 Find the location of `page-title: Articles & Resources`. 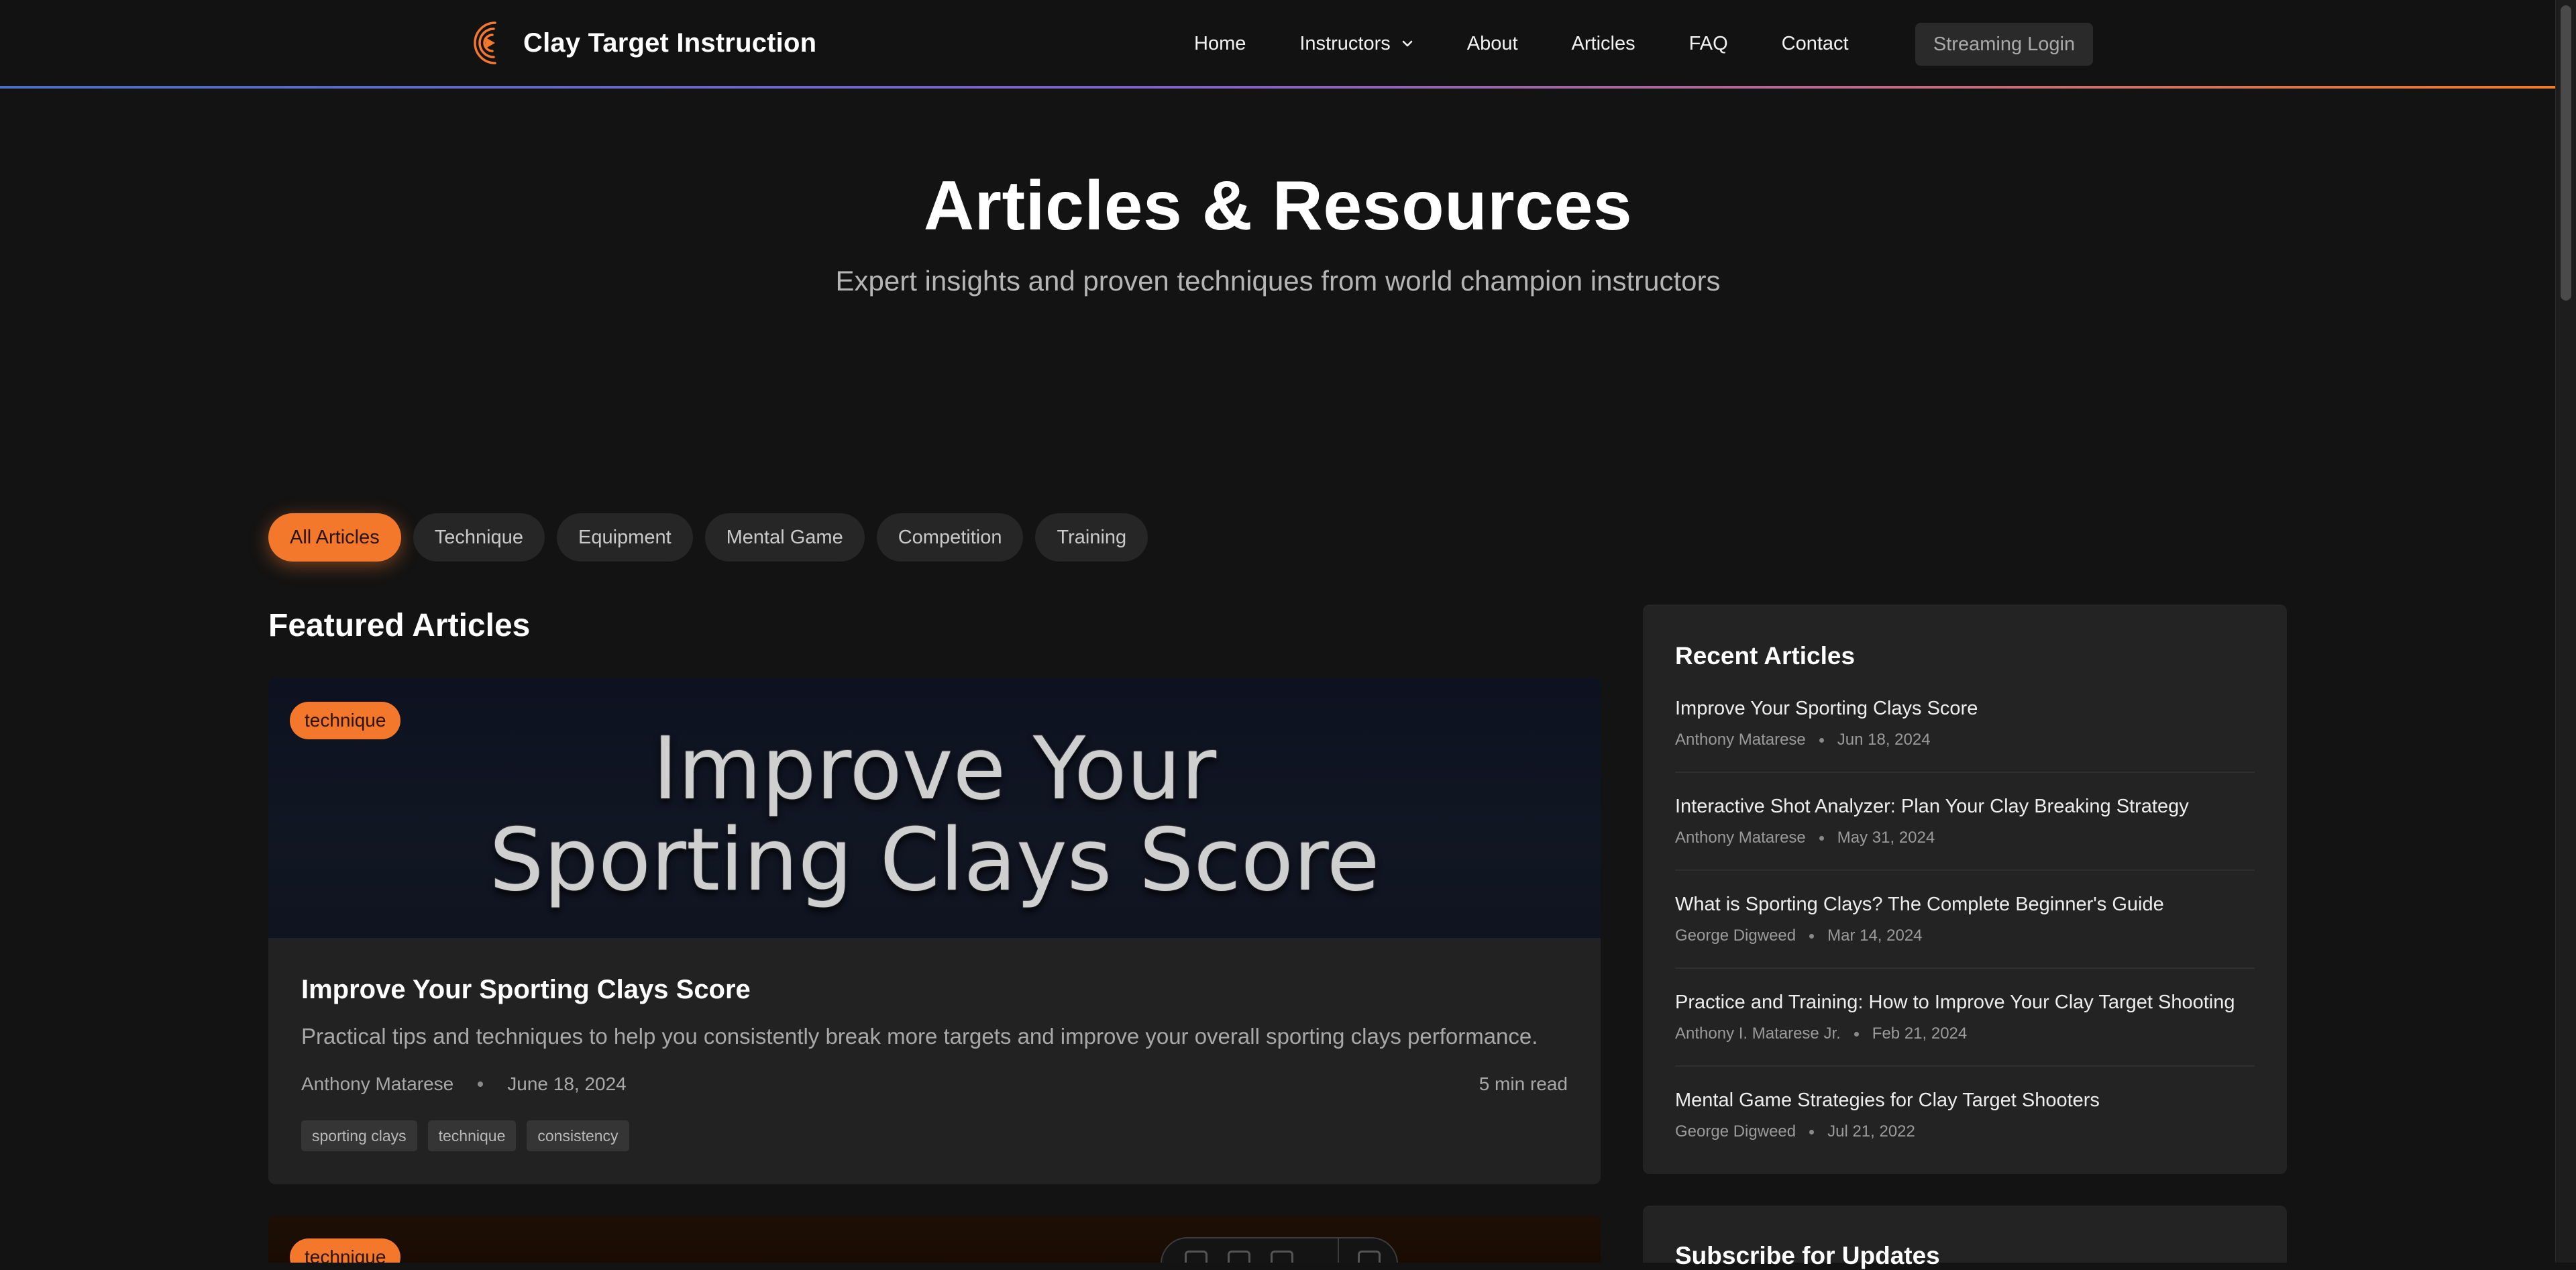

page-title: Articles & Resources is located at coordinates (1278, 206).